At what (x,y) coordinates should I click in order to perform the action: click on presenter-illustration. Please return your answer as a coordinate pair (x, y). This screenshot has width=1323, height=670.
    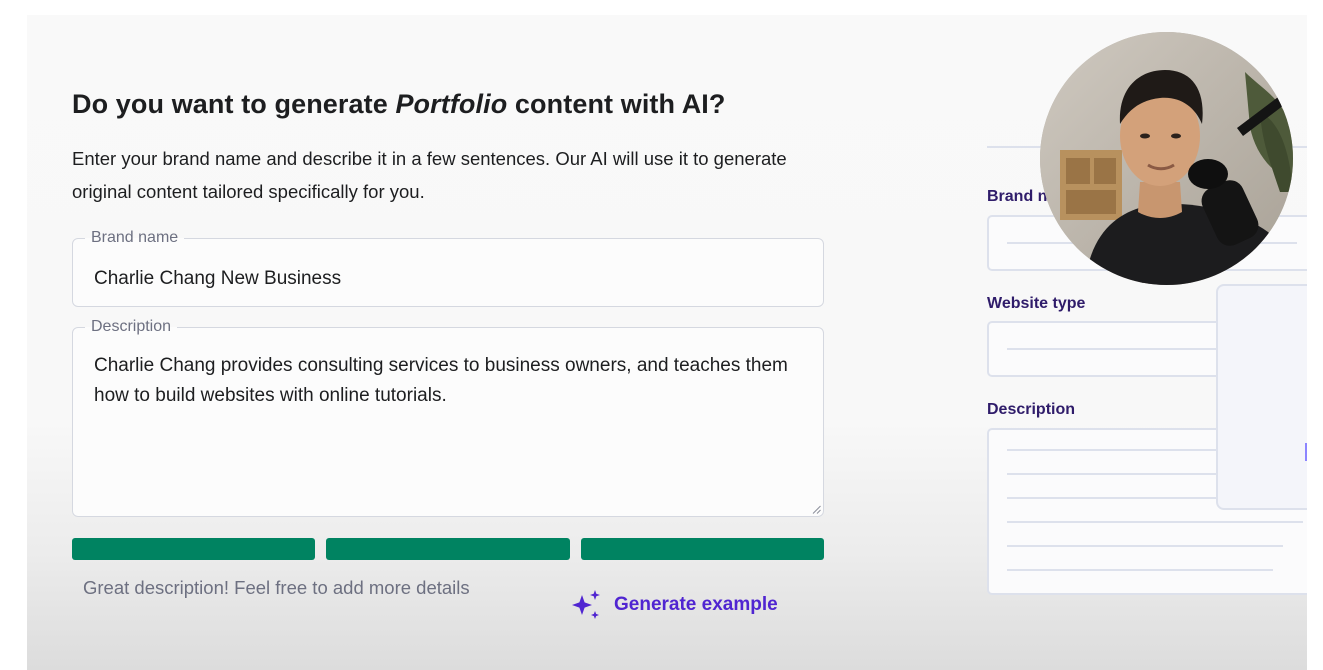
    Looking at the image, I should click on (1166, 158).